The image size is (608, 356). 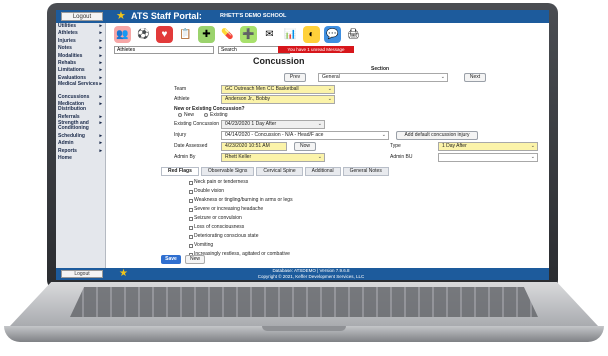 What do you see at coordinates (171, 259) in the screenshot?
I see `save-button: Save` at bounding box center [171, 259].